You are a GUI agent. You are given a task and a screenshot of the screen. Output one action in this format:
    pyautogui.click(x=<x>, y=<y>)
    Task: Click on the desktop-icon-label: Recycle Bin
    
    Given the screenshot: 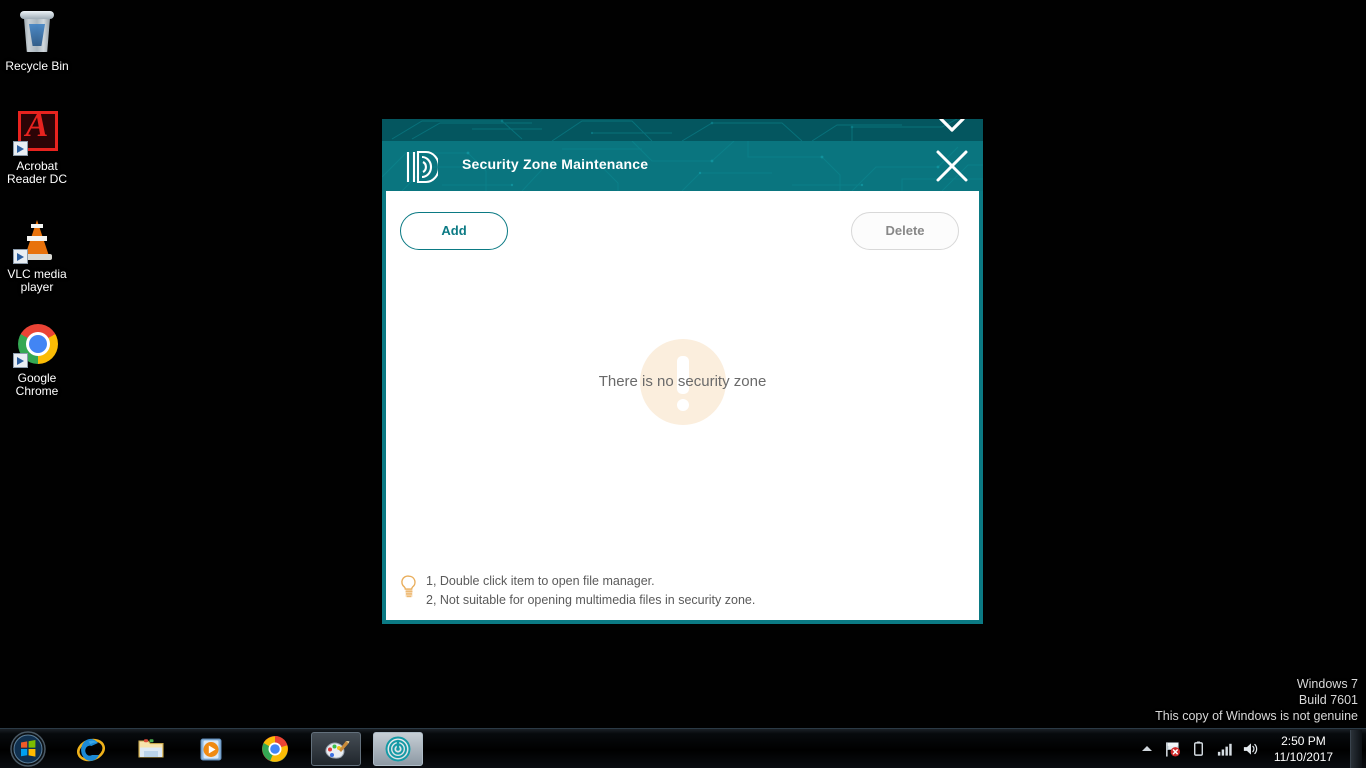 What is the action you would take?
    pyautogui.click(x=37, y=66)
    